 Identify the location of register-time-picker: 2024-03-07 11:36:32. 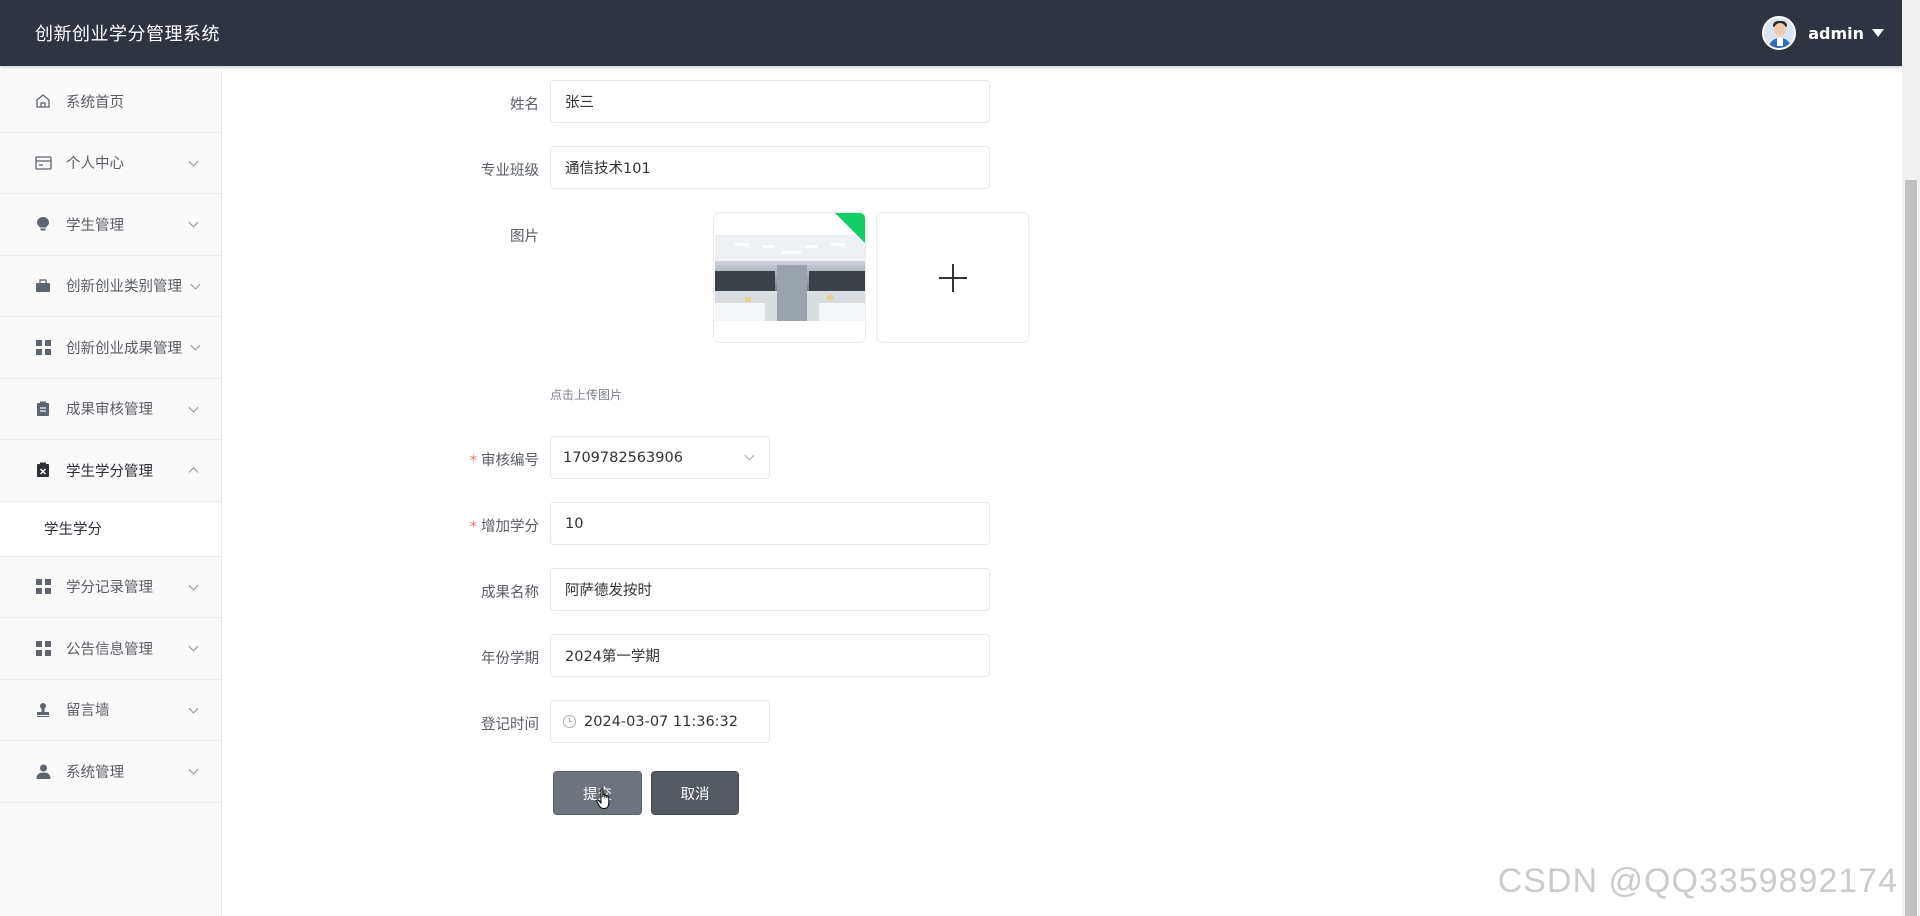
(660, 721).